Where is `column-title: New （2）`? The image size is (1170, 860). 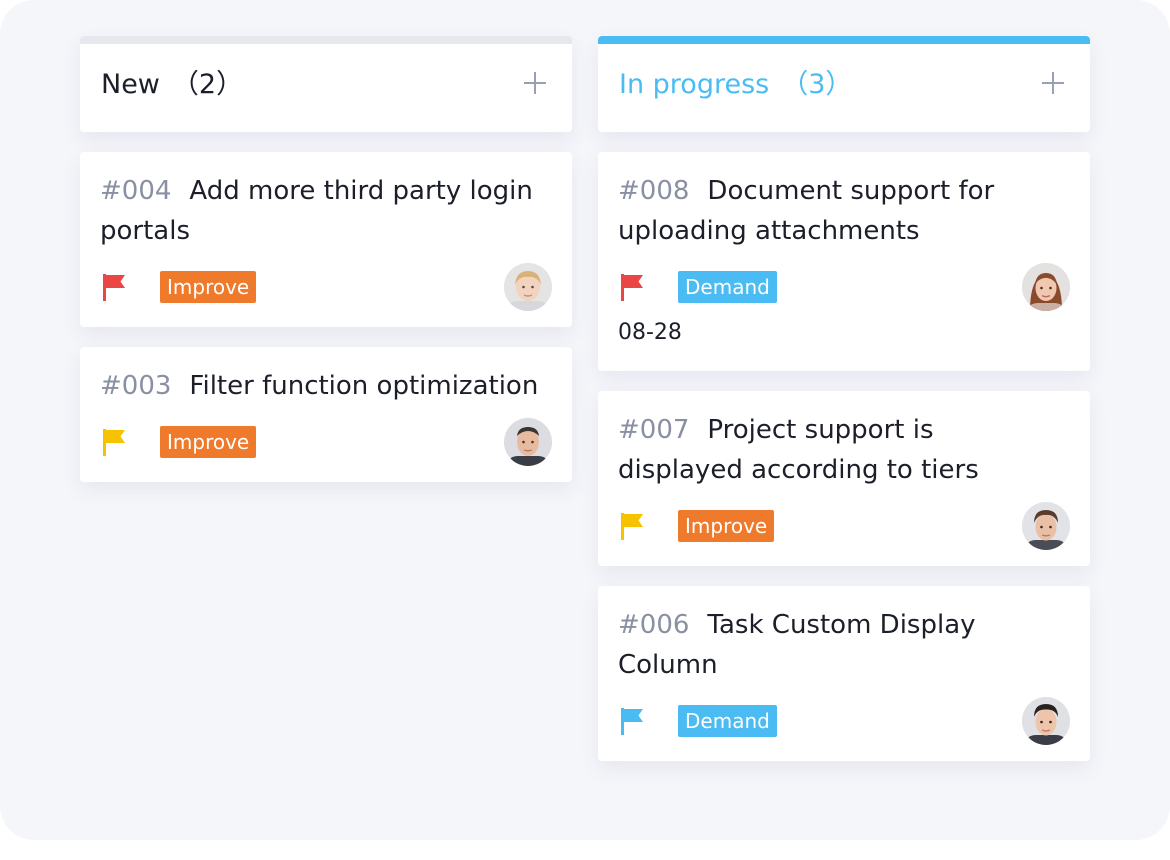
column-title: New （2） is located at coordinates (172, 84).